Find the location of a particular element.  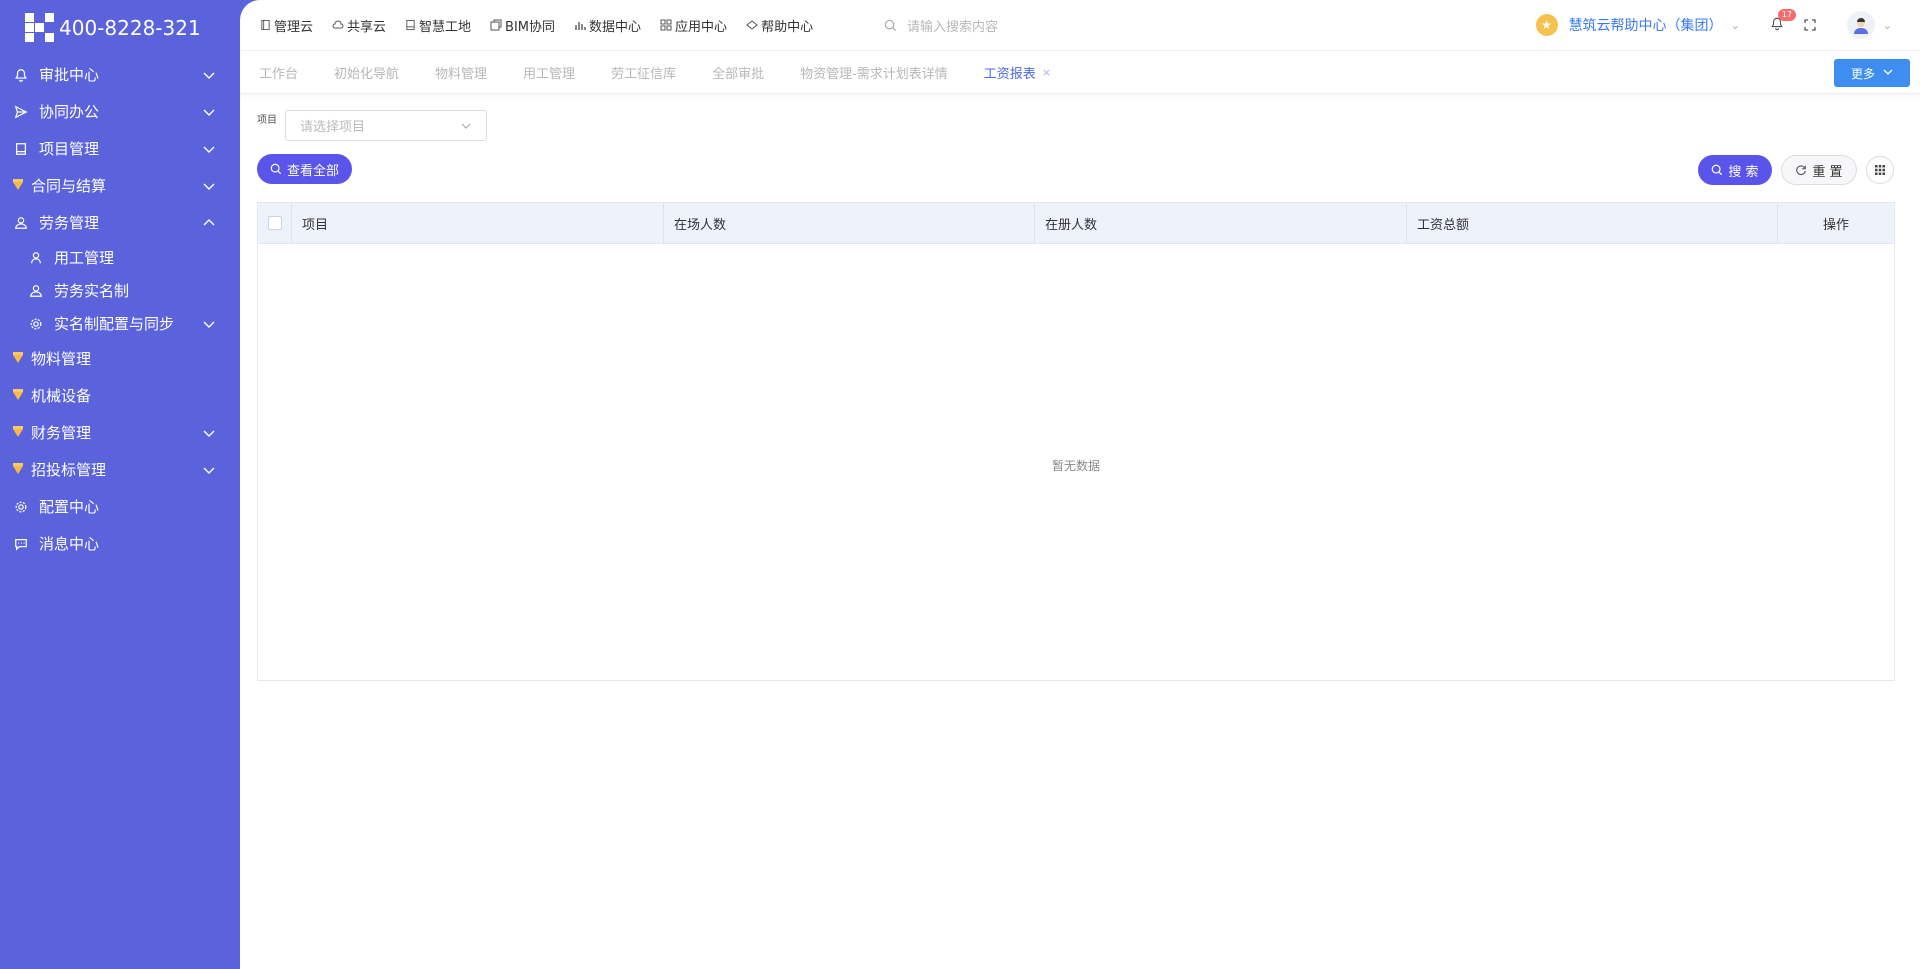

topnav-smart-site: 智慧工地 is located at coordinates (438, 25).